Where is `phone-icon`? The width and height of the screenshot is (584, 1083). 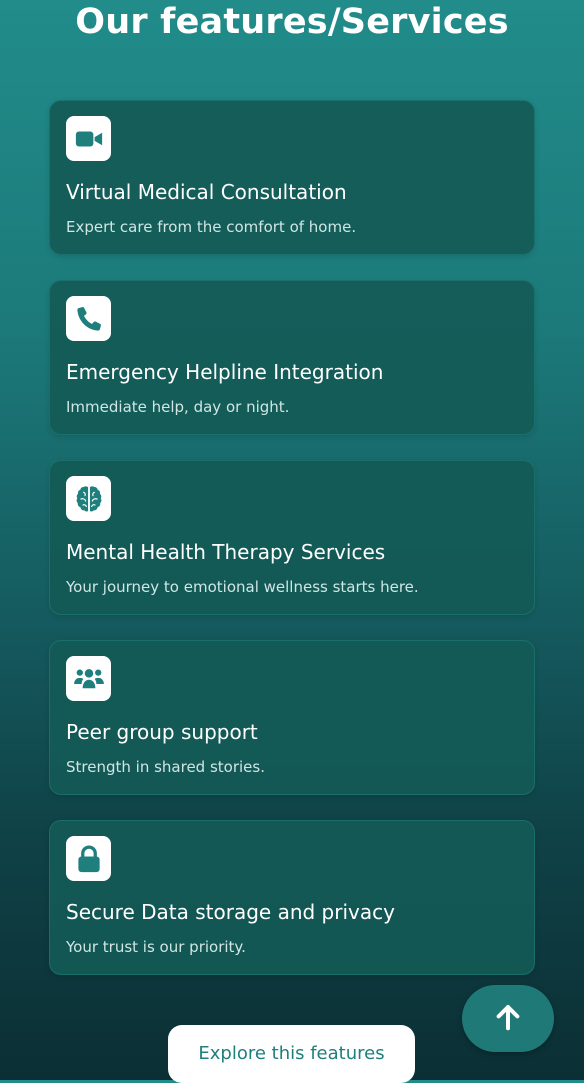 phone-icon is located at coordinates (88, 318).